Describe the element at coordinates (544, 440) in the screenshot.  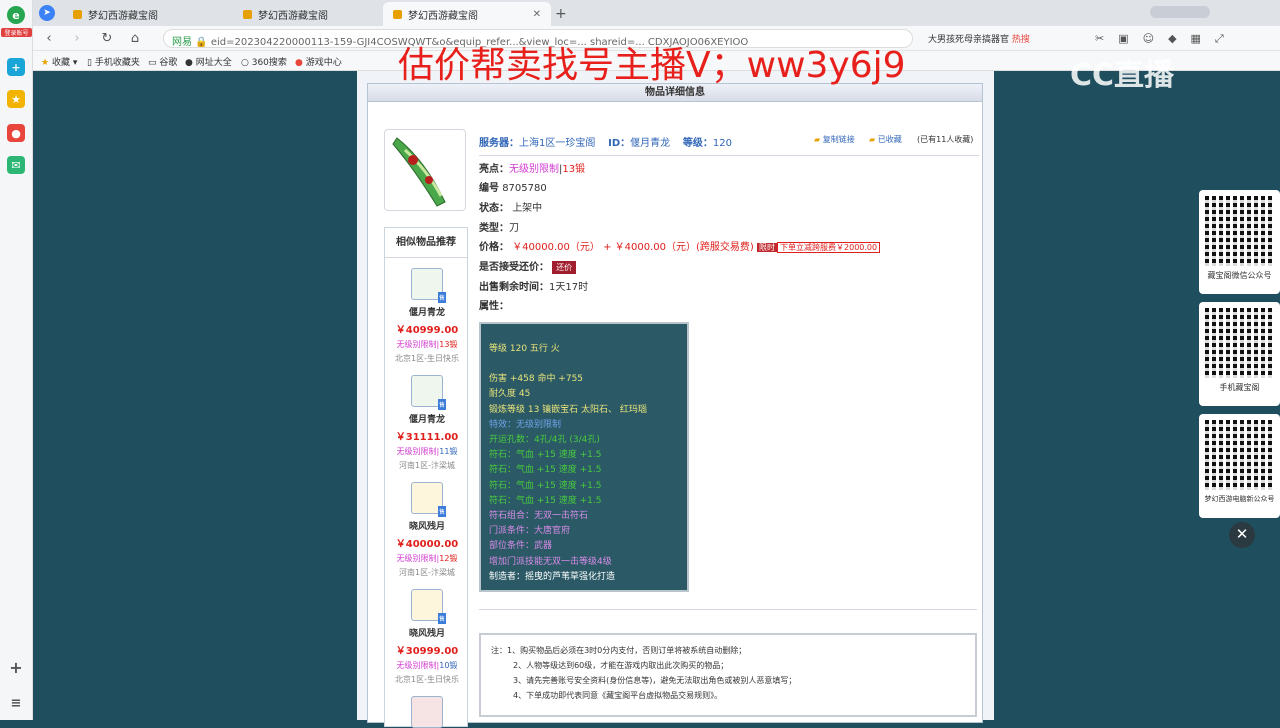
I see `attr-line: 开运孔数：4孔/4孔 (3/4孔)` at that location.